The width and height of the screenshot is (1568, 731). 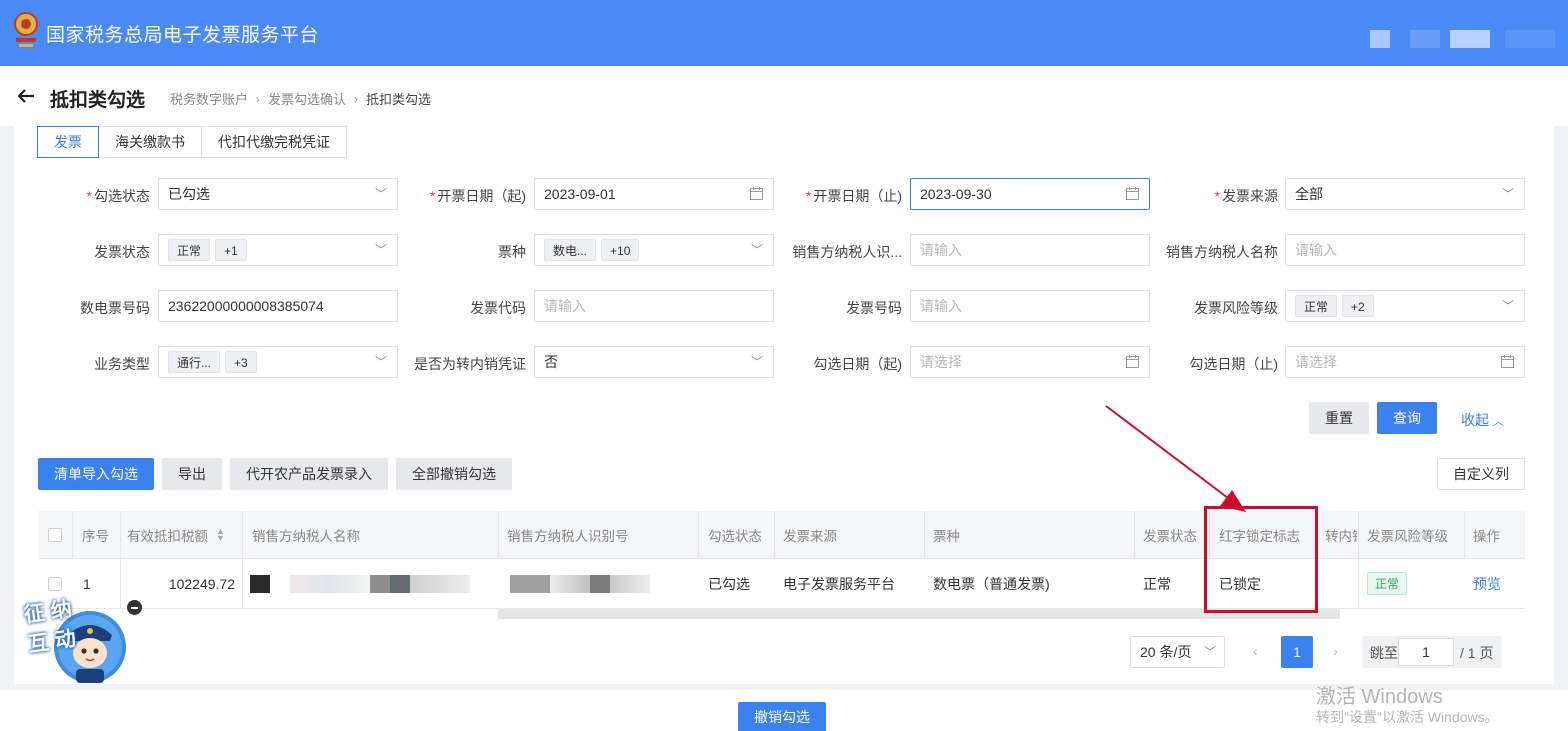 I want to click on horizontal-scrollbar, so click(x=919, y=614).